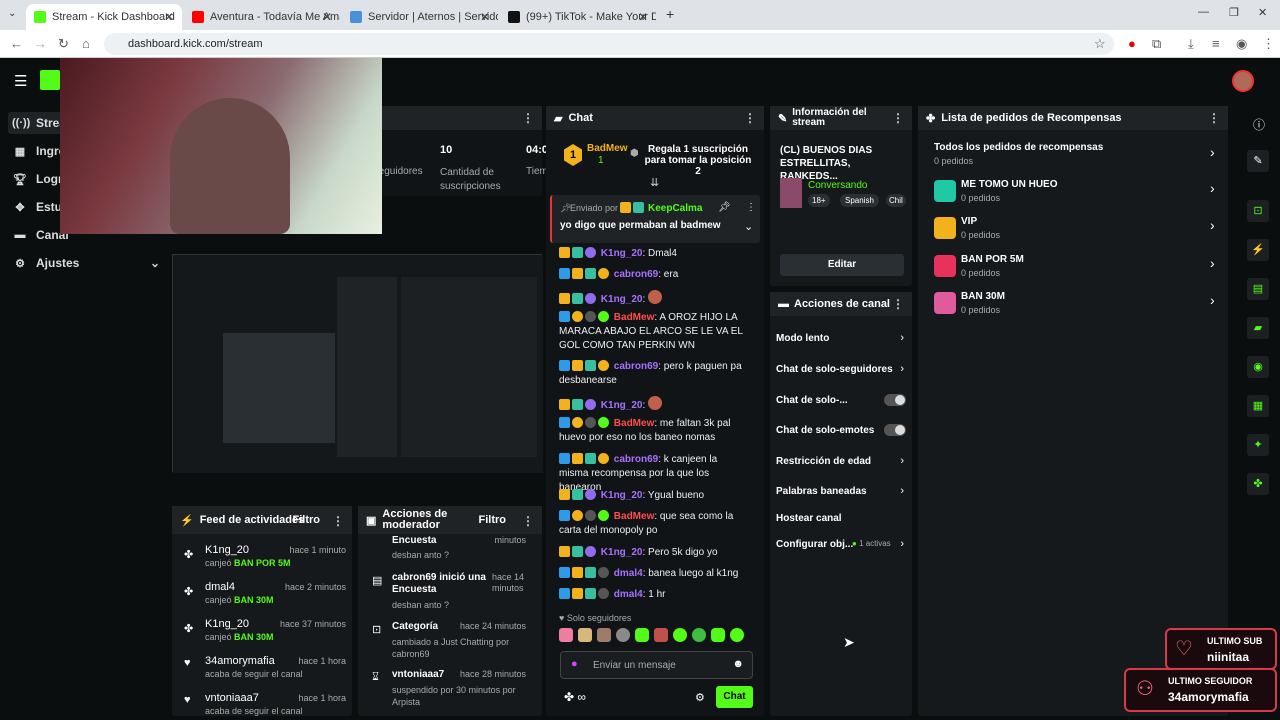  What do you see at coordinates (50, 80) in the screenshot?
I see `kick-logo` at bounding box center [50, 80].